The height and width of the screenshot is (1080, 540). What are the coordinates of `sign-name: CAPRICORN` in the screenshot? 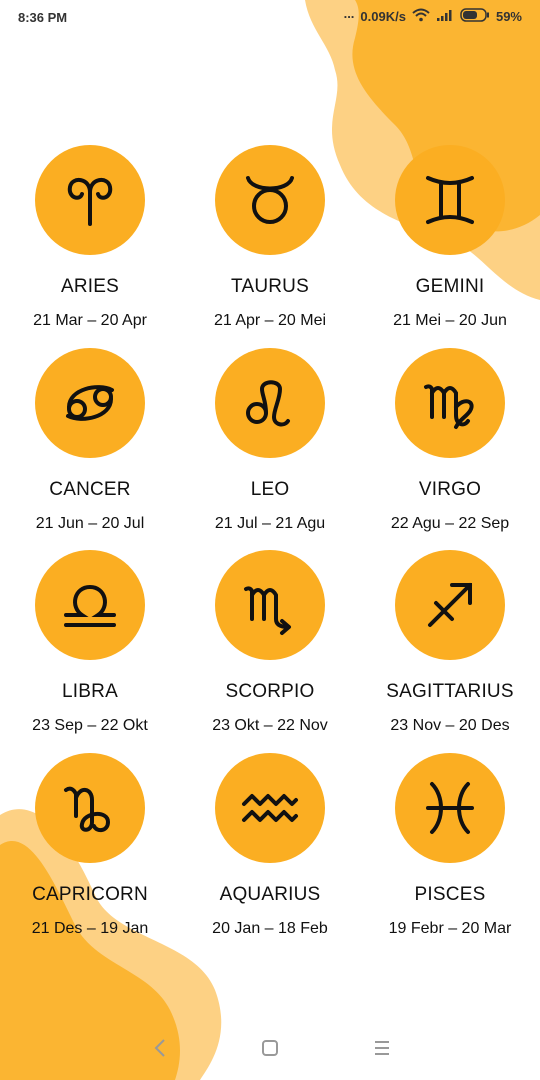 It's located at (90, 894).